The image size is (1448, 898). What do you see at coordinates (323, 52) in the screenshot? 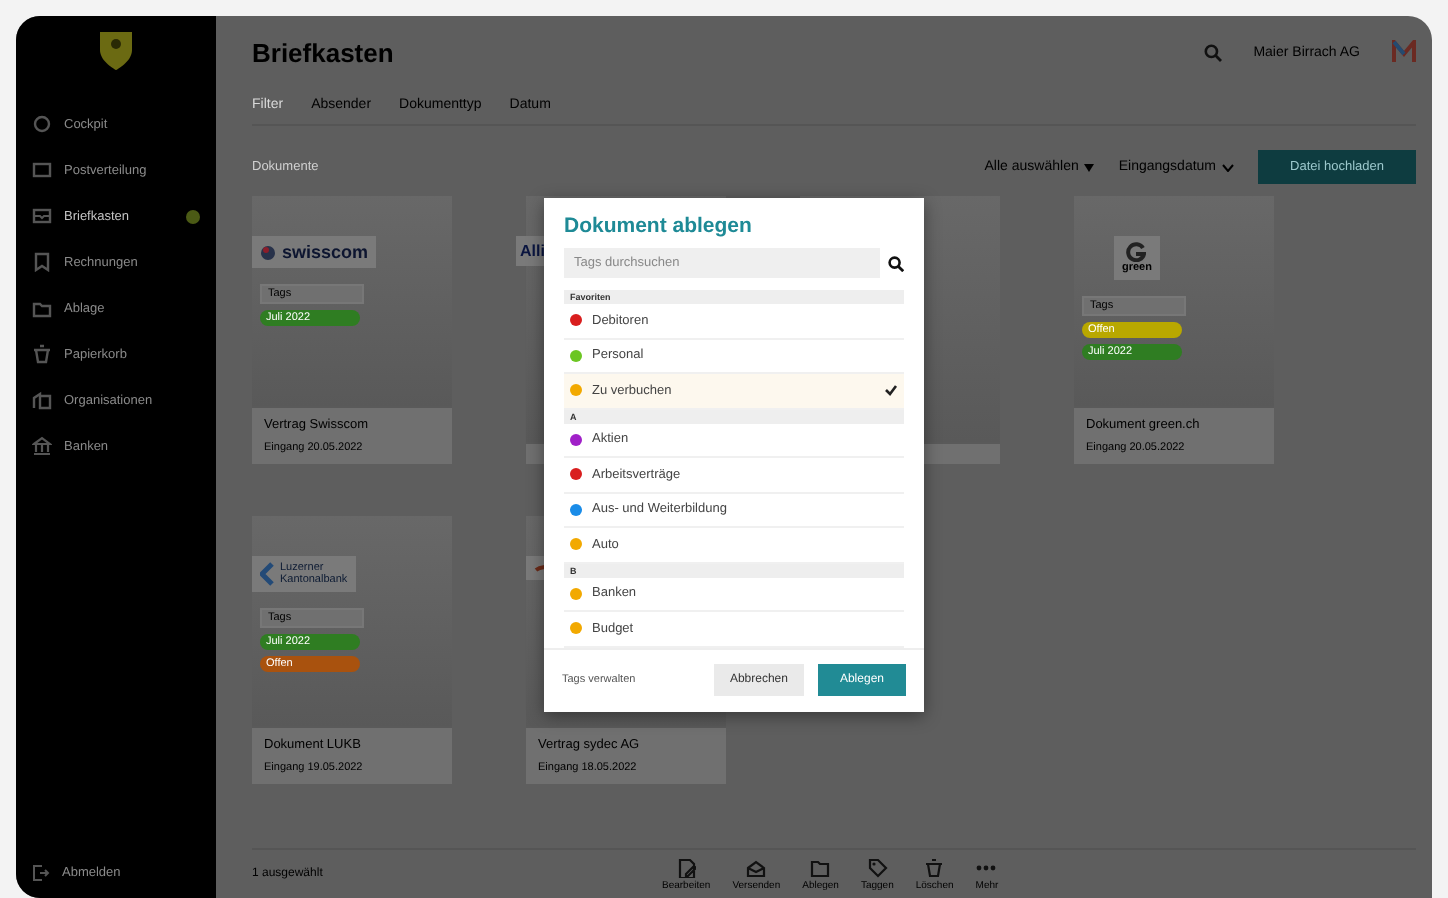
I see `page-title: Briefkasten` at bounding box center [323, 52].